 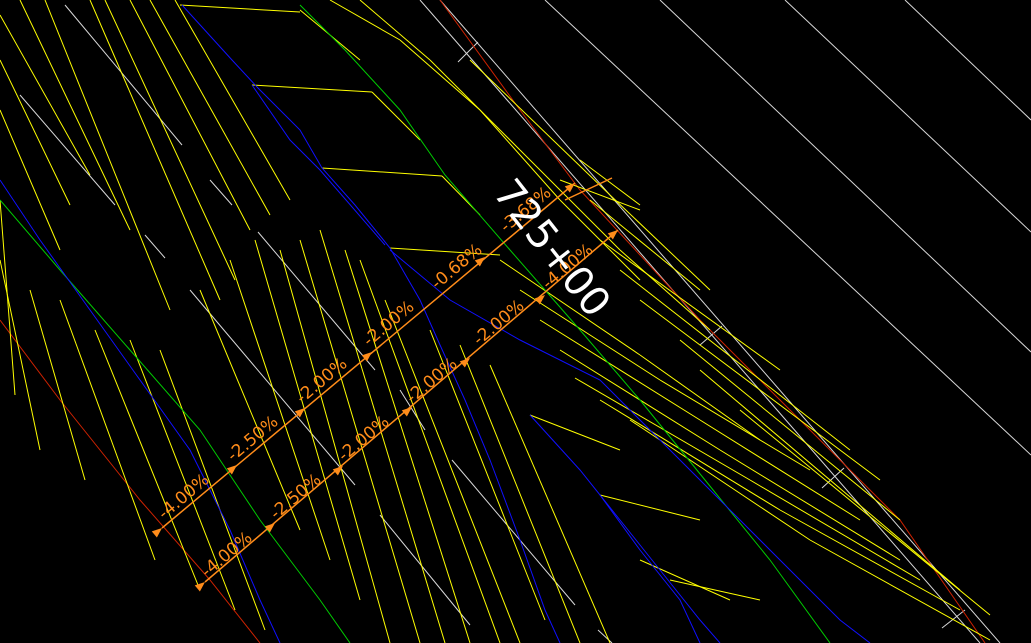 I want to click on edge-line, so click(x=130, y=481).